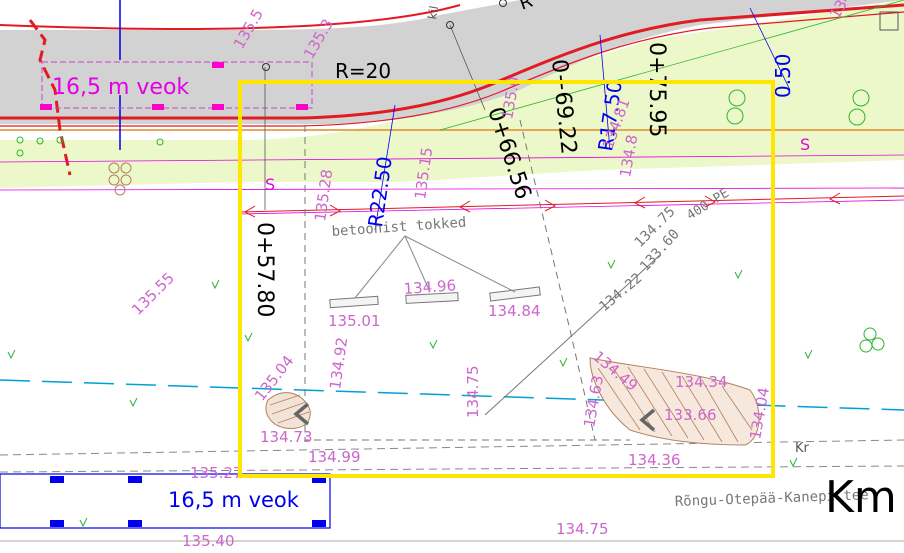 This screenshot has width=904, height=553. I want to click on elev-135-55: 135.55, so click(153, 294).